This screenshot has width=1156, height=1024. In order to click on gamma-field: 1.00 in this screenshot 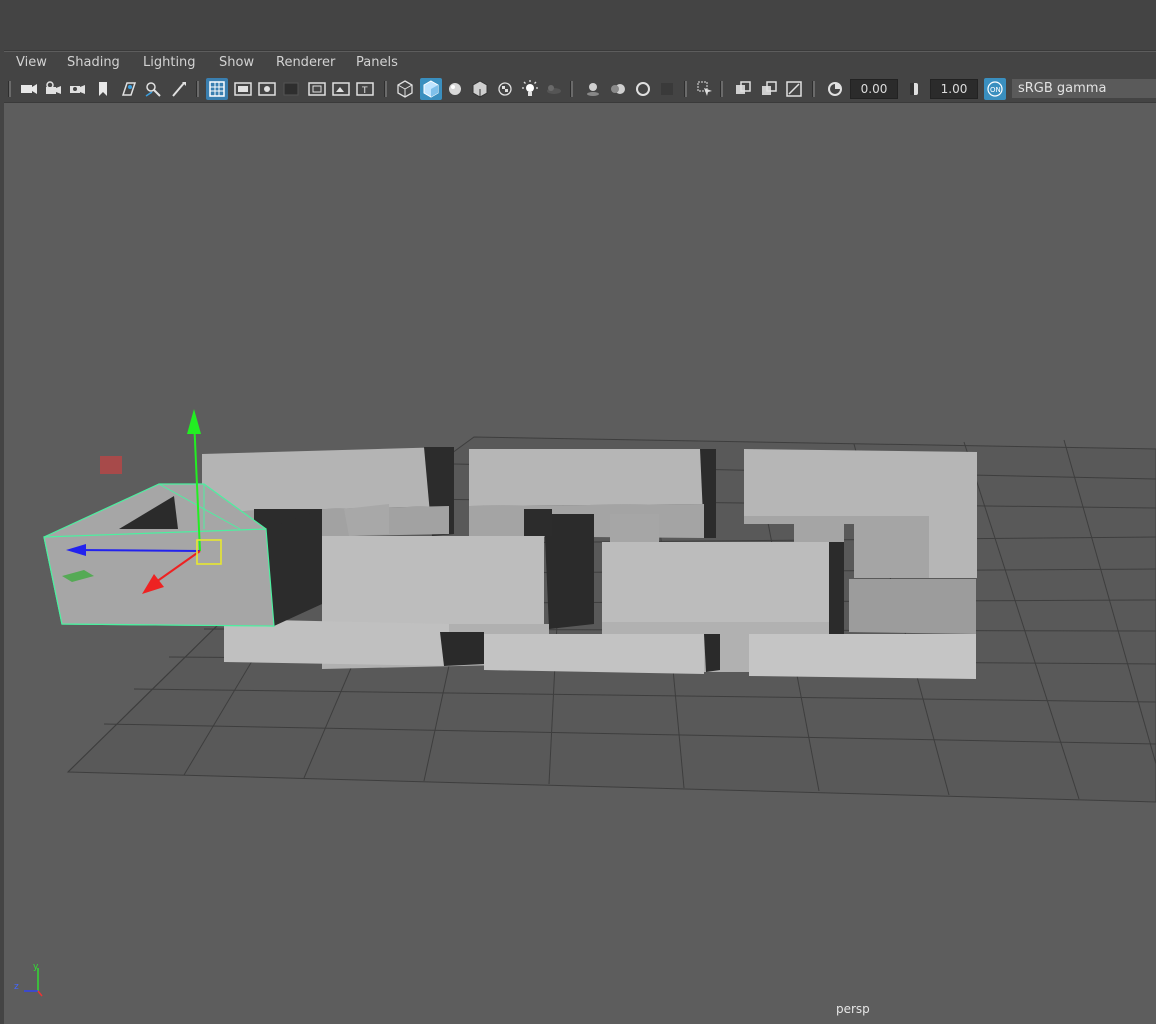, I will do `click(954, 89)`.